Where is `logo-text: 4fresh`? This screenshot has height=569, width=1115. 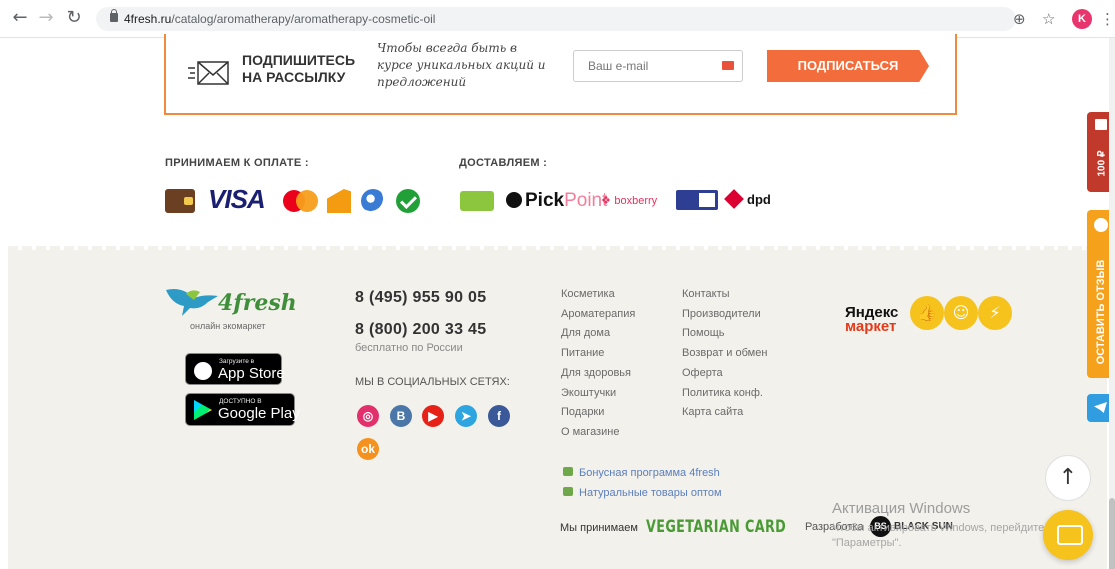 logo-text: 4fresh is located at coordinates (257, 303).